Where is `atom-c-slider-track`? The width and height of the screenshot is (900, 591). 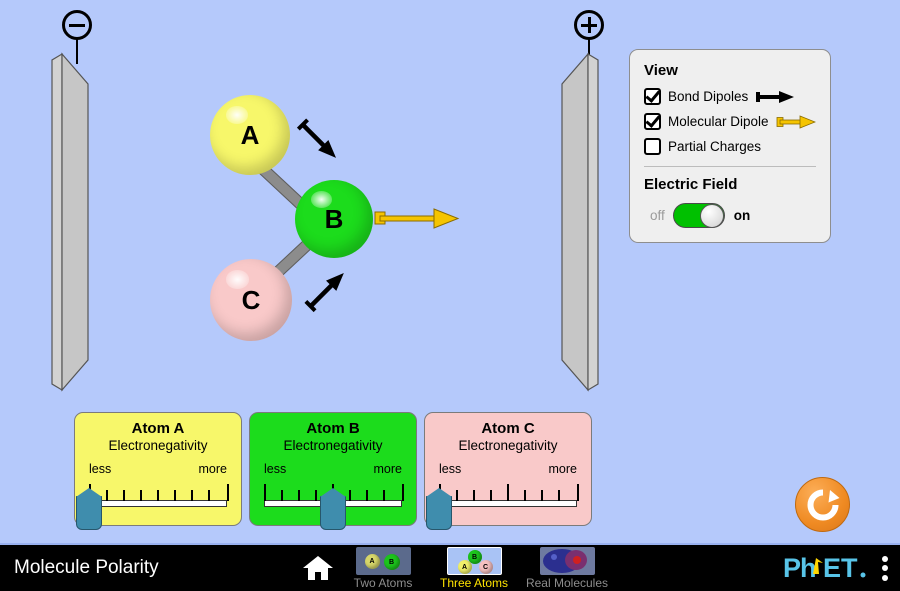 atom-c-slider-track is located at coordinates (508, 503).